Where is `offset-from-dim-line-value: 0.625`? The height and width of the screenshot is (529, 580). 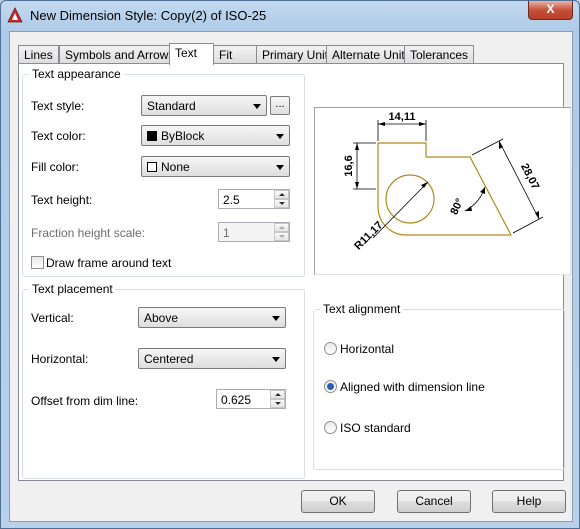
offset-from-dim-line-value: 0.625 is located at coordinates (236, 400).